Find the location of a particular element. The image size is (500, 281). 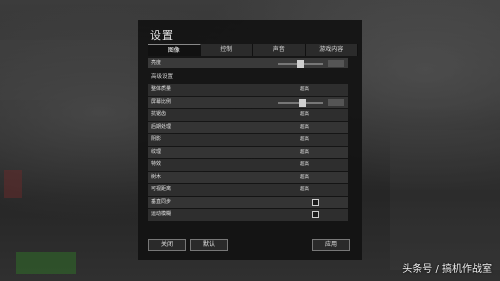

brightness-label: 亮度 is located at coordinates (156, 63).